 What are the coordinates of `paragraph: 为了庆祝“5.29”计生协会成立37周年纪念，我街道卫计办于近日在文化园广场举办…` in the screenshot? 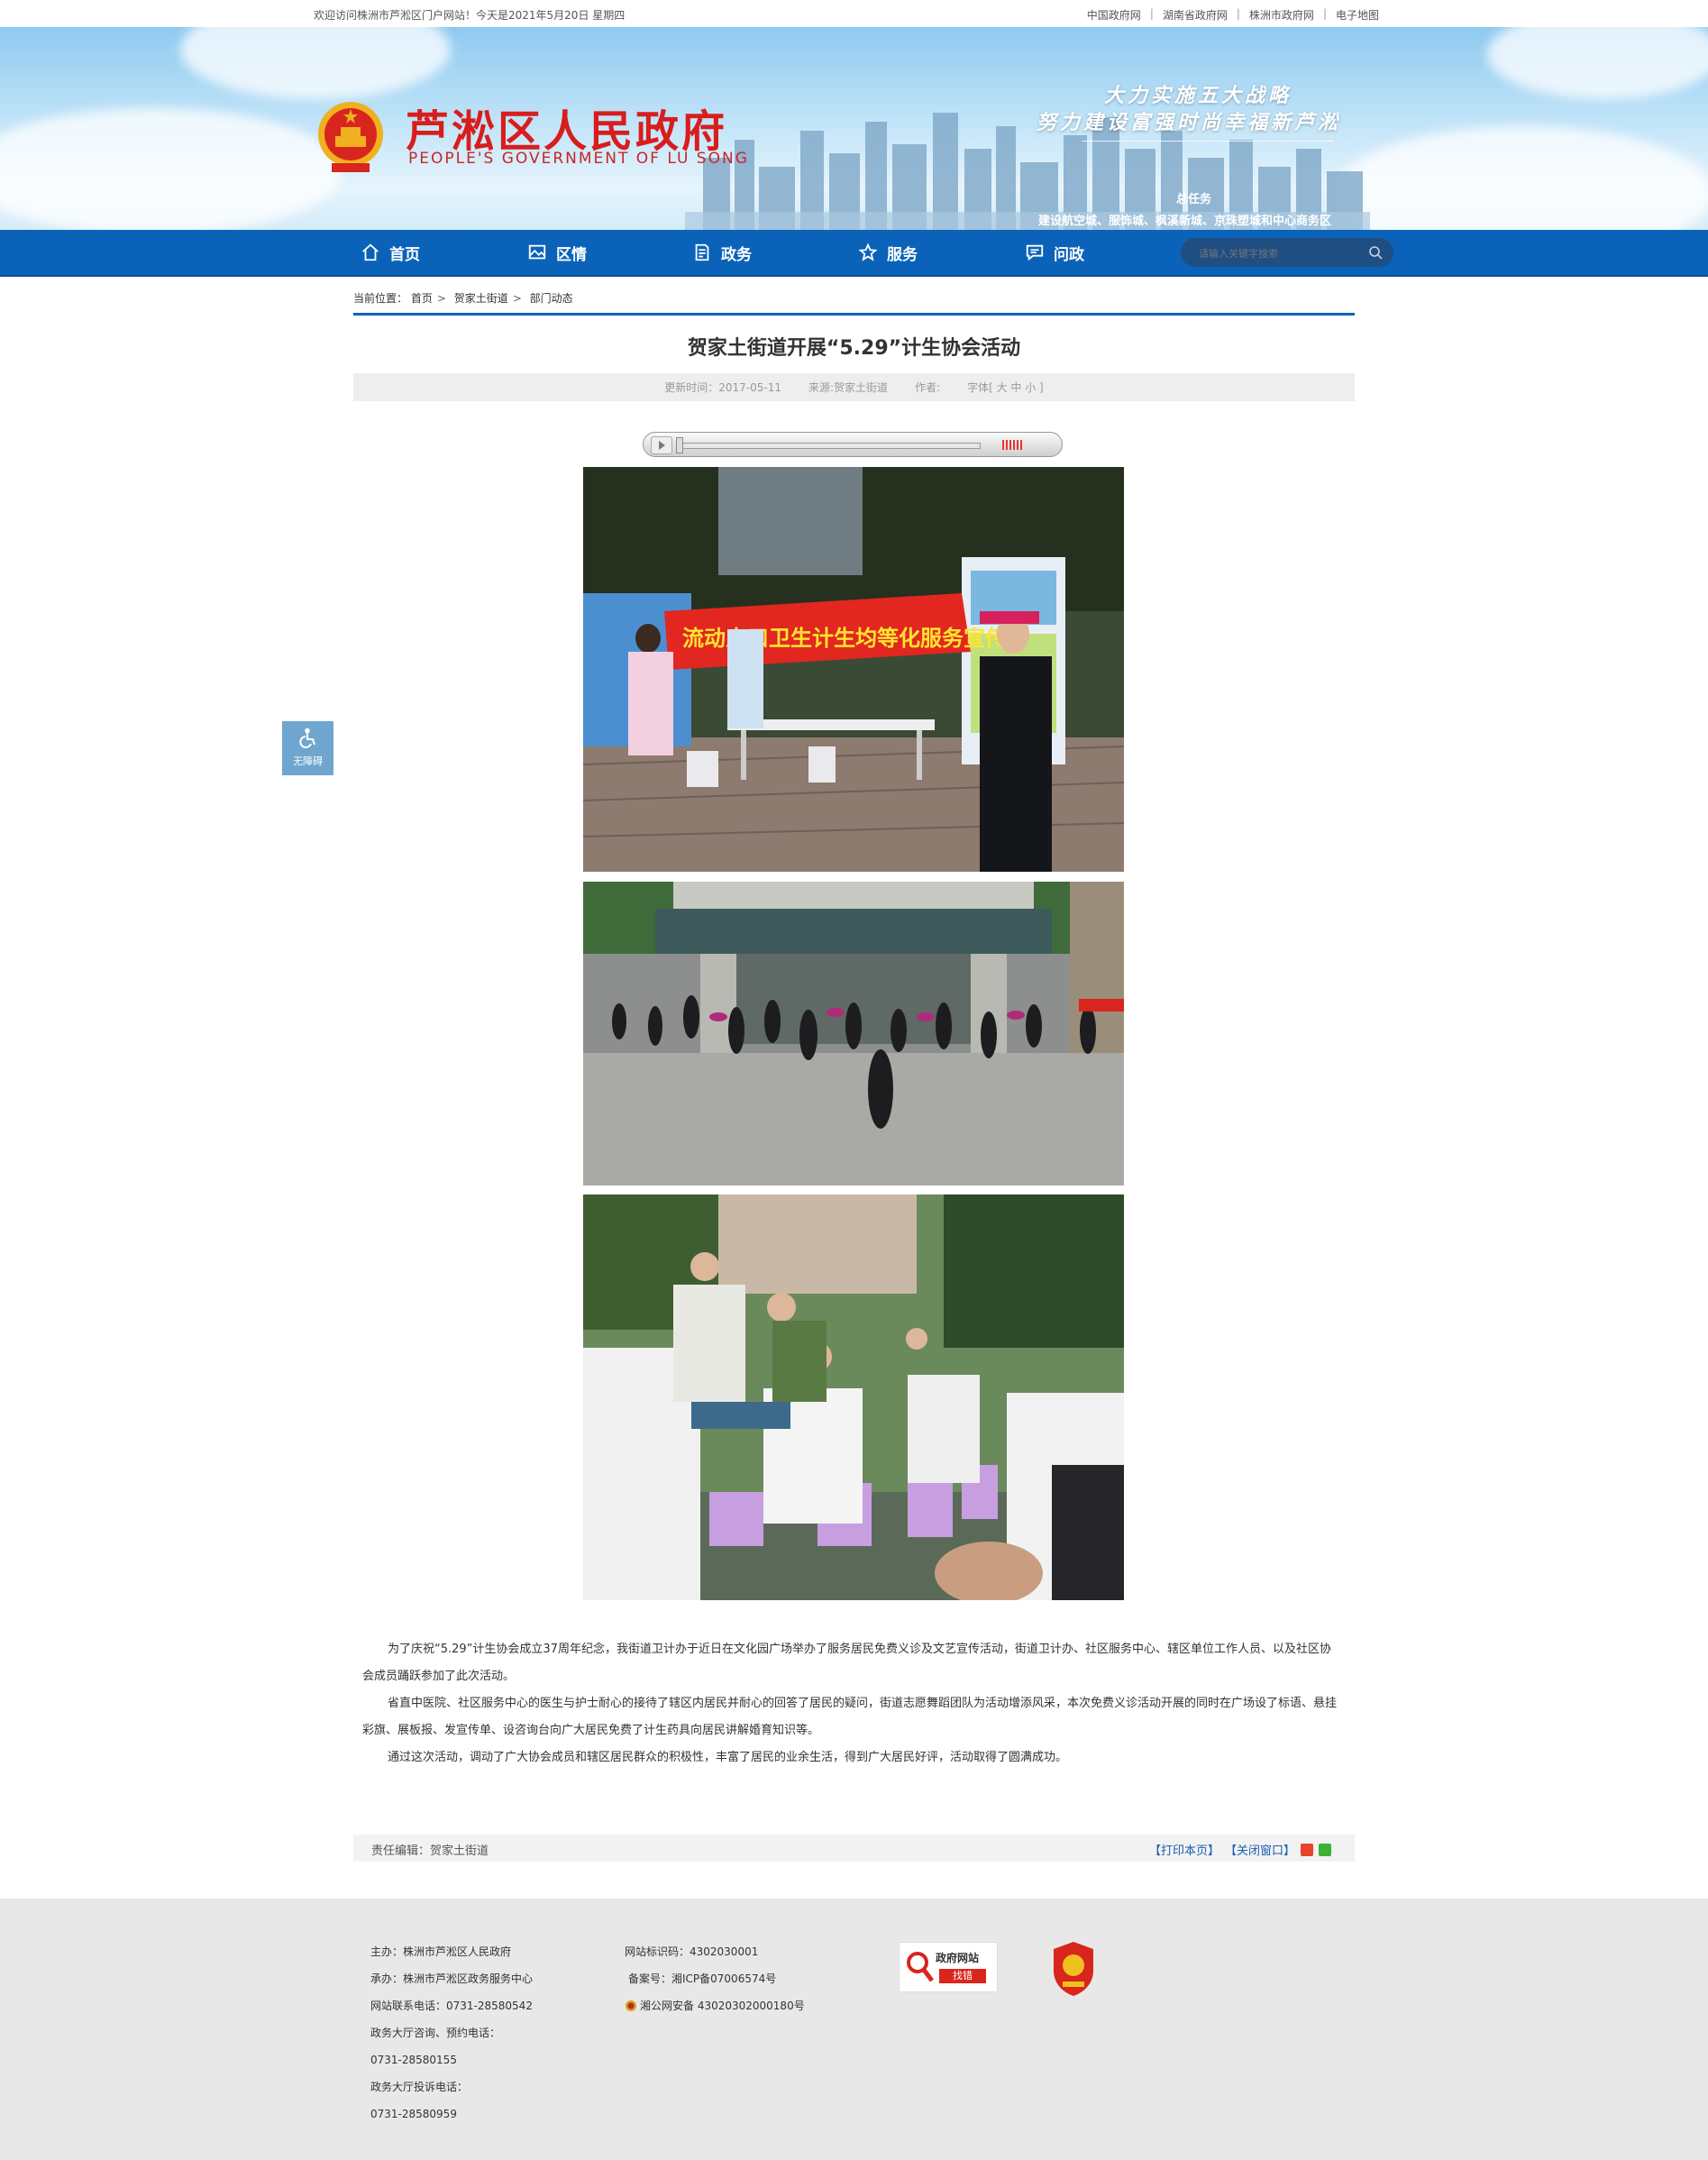 It's located at (847, 1663).